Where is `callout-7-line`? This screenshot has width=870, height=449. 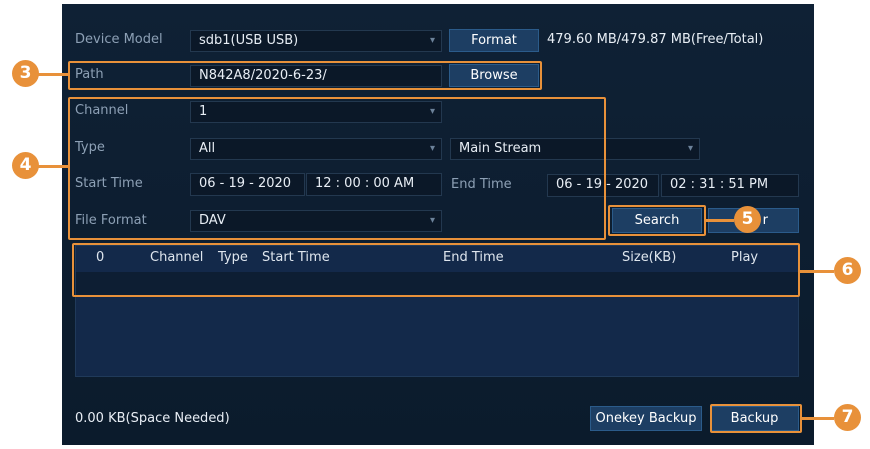 callout-7-line is located at coordinates (818, 418).